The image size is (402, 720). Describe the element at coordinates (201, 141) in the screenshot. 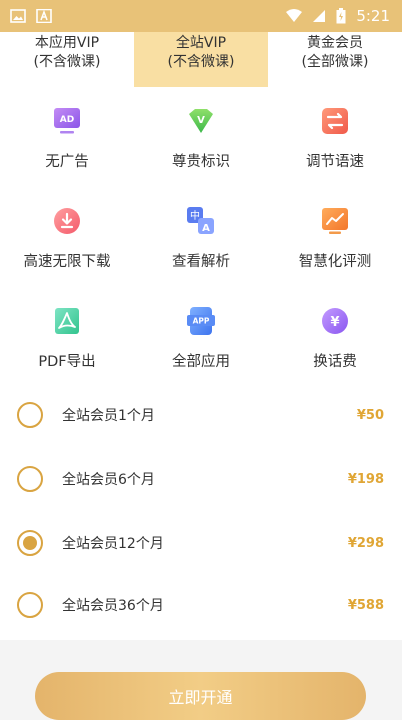

I see `feature-vip-badge: V 尊贵标识` at that location.